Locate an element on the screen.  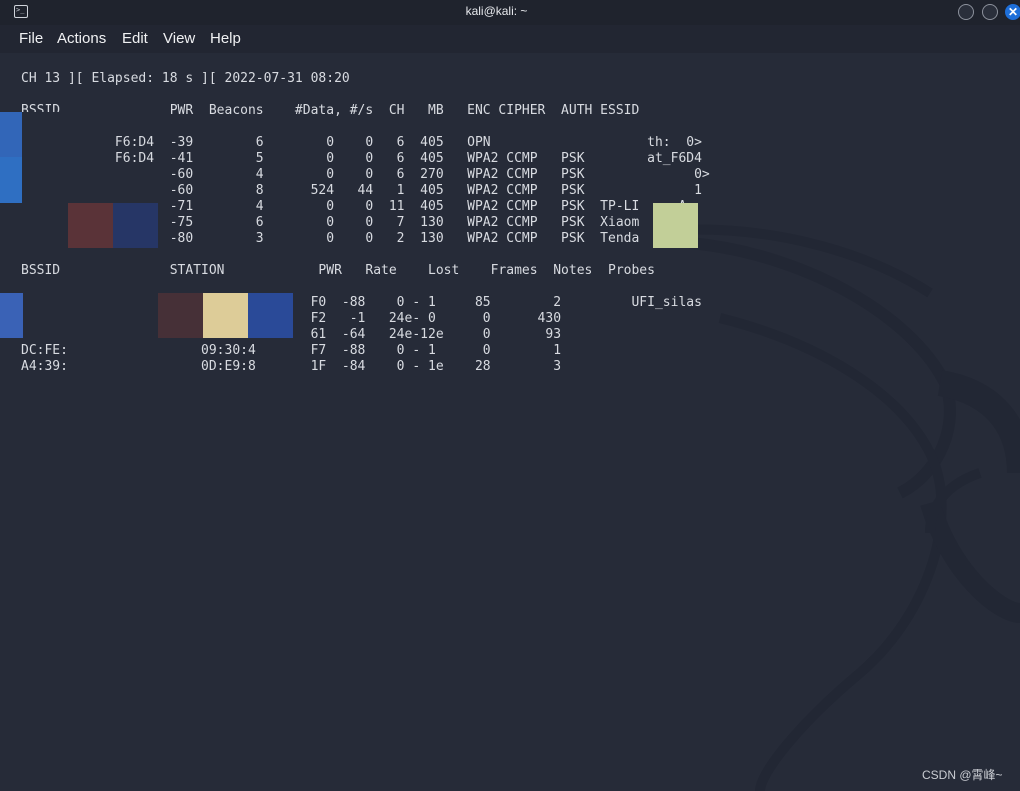
title-bar: >_ kali@kali: ~ ✕ is located at coordinates (510, 12).